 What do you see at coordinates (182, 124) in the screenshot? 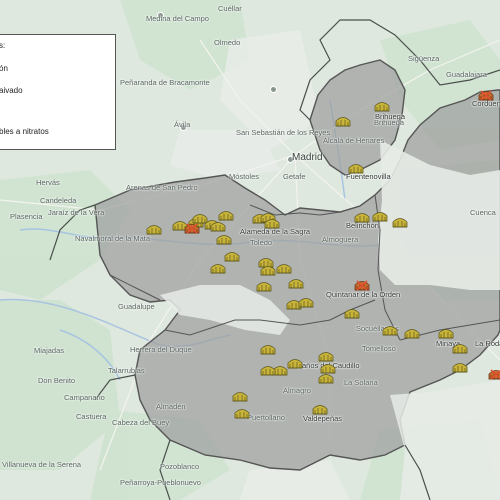
I see `map-label: Ávila` at bounding box center [182, 124].